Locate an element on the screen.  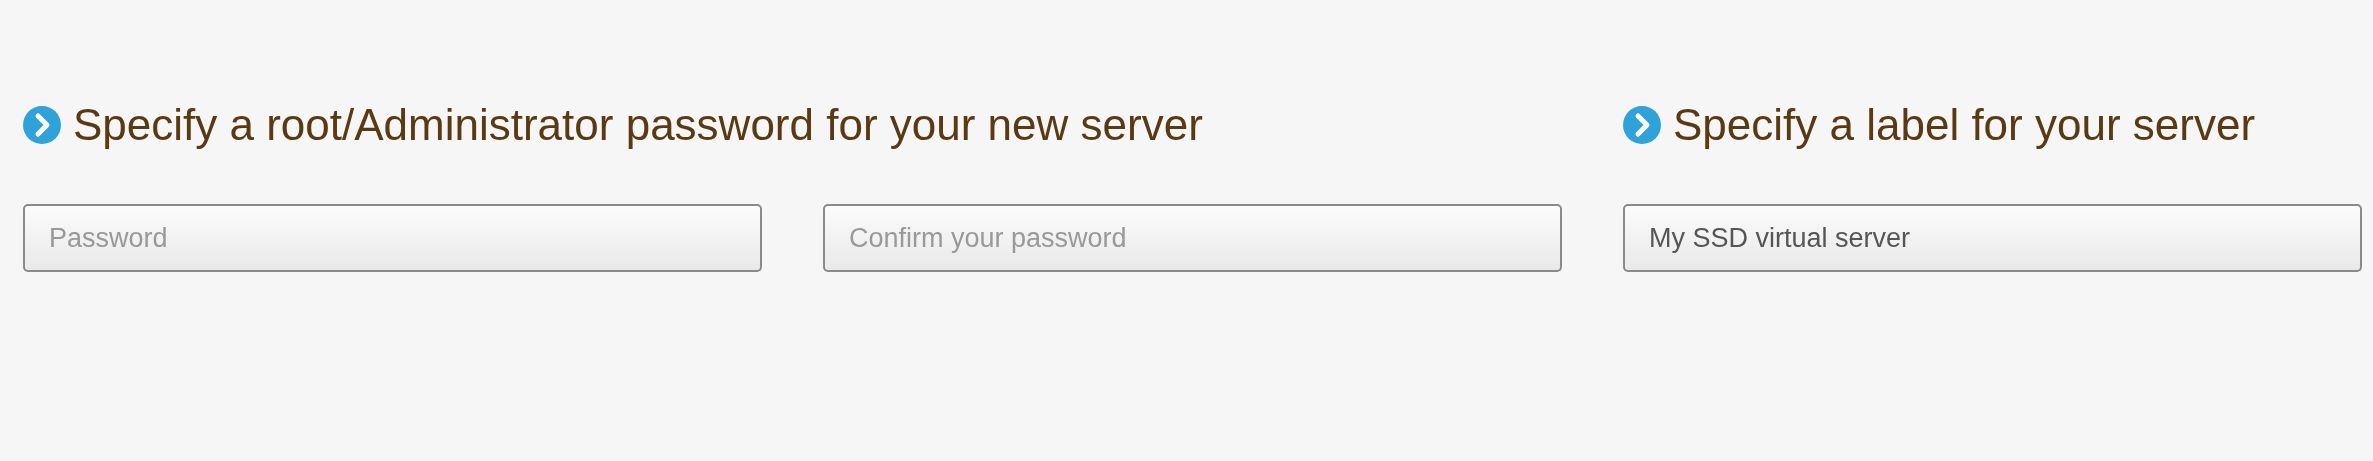
input-field: Password is located at coordinates (392, 238).